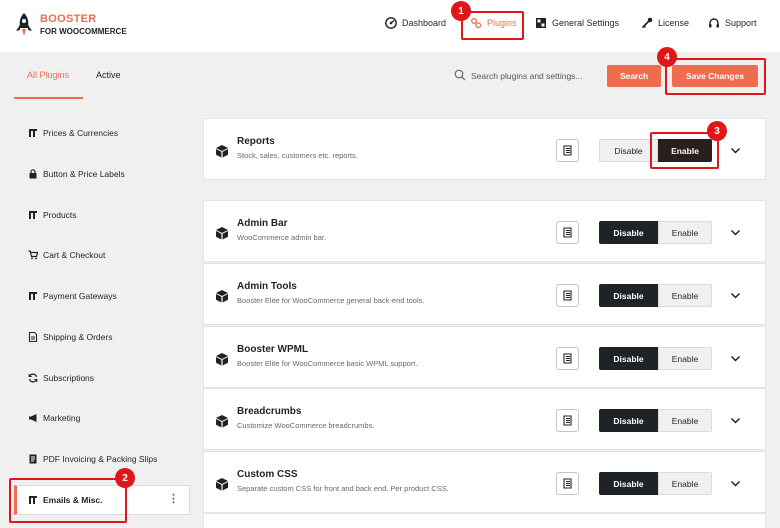  What do you see at coordinates (108, 75) in the screenshot?
I see `tab-active: Active` at bounding box center [108, 75].